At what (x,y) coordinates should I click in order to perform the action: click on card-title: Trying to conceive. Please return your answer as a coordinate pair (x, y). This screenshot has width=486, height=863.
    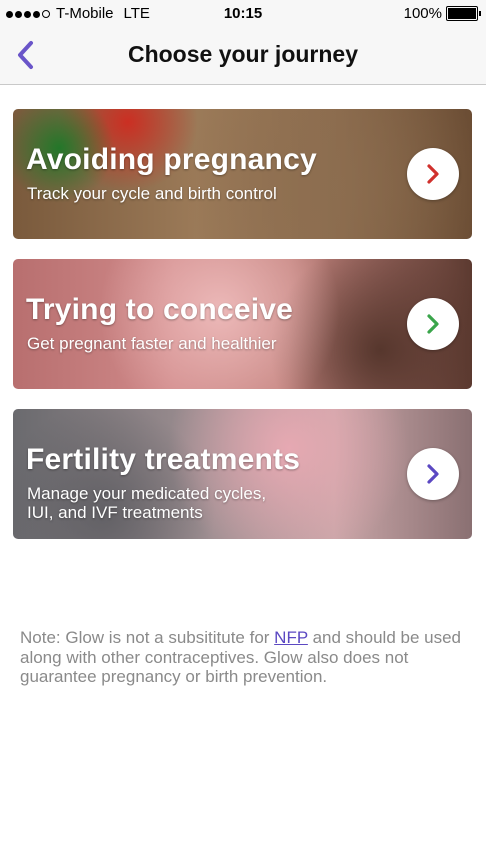
    Looking at the image, I should click on (160, 309).